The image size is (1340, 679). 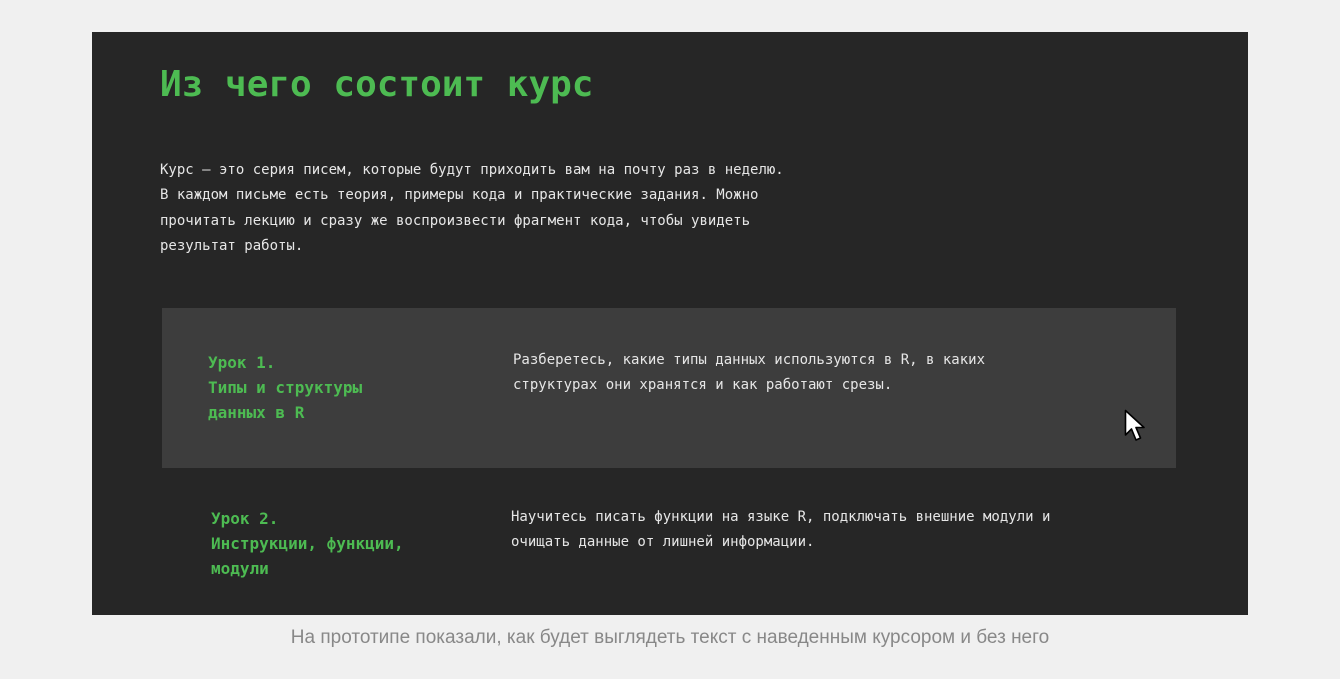 I want to click on page-title: Из чего состоит курс, so click(x=377, y=84).